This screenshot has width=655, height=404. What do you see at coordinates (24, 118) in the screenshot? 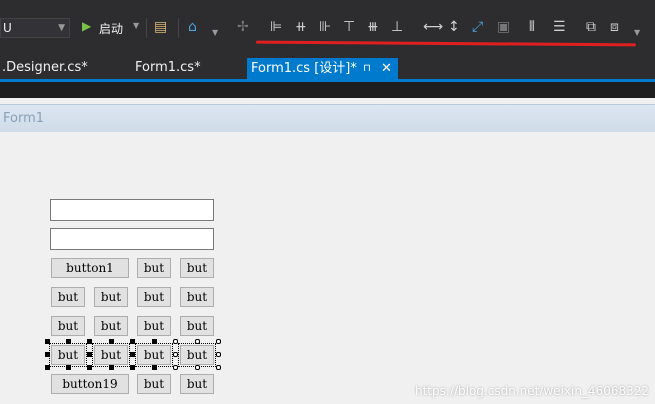
I see `form-title: Form1` at bounding box center [24, 118].